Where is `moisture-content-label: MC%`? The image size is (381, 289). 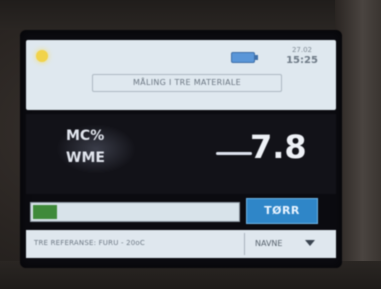 moisture-content-label: MC% is located at coordinates (85, 136).